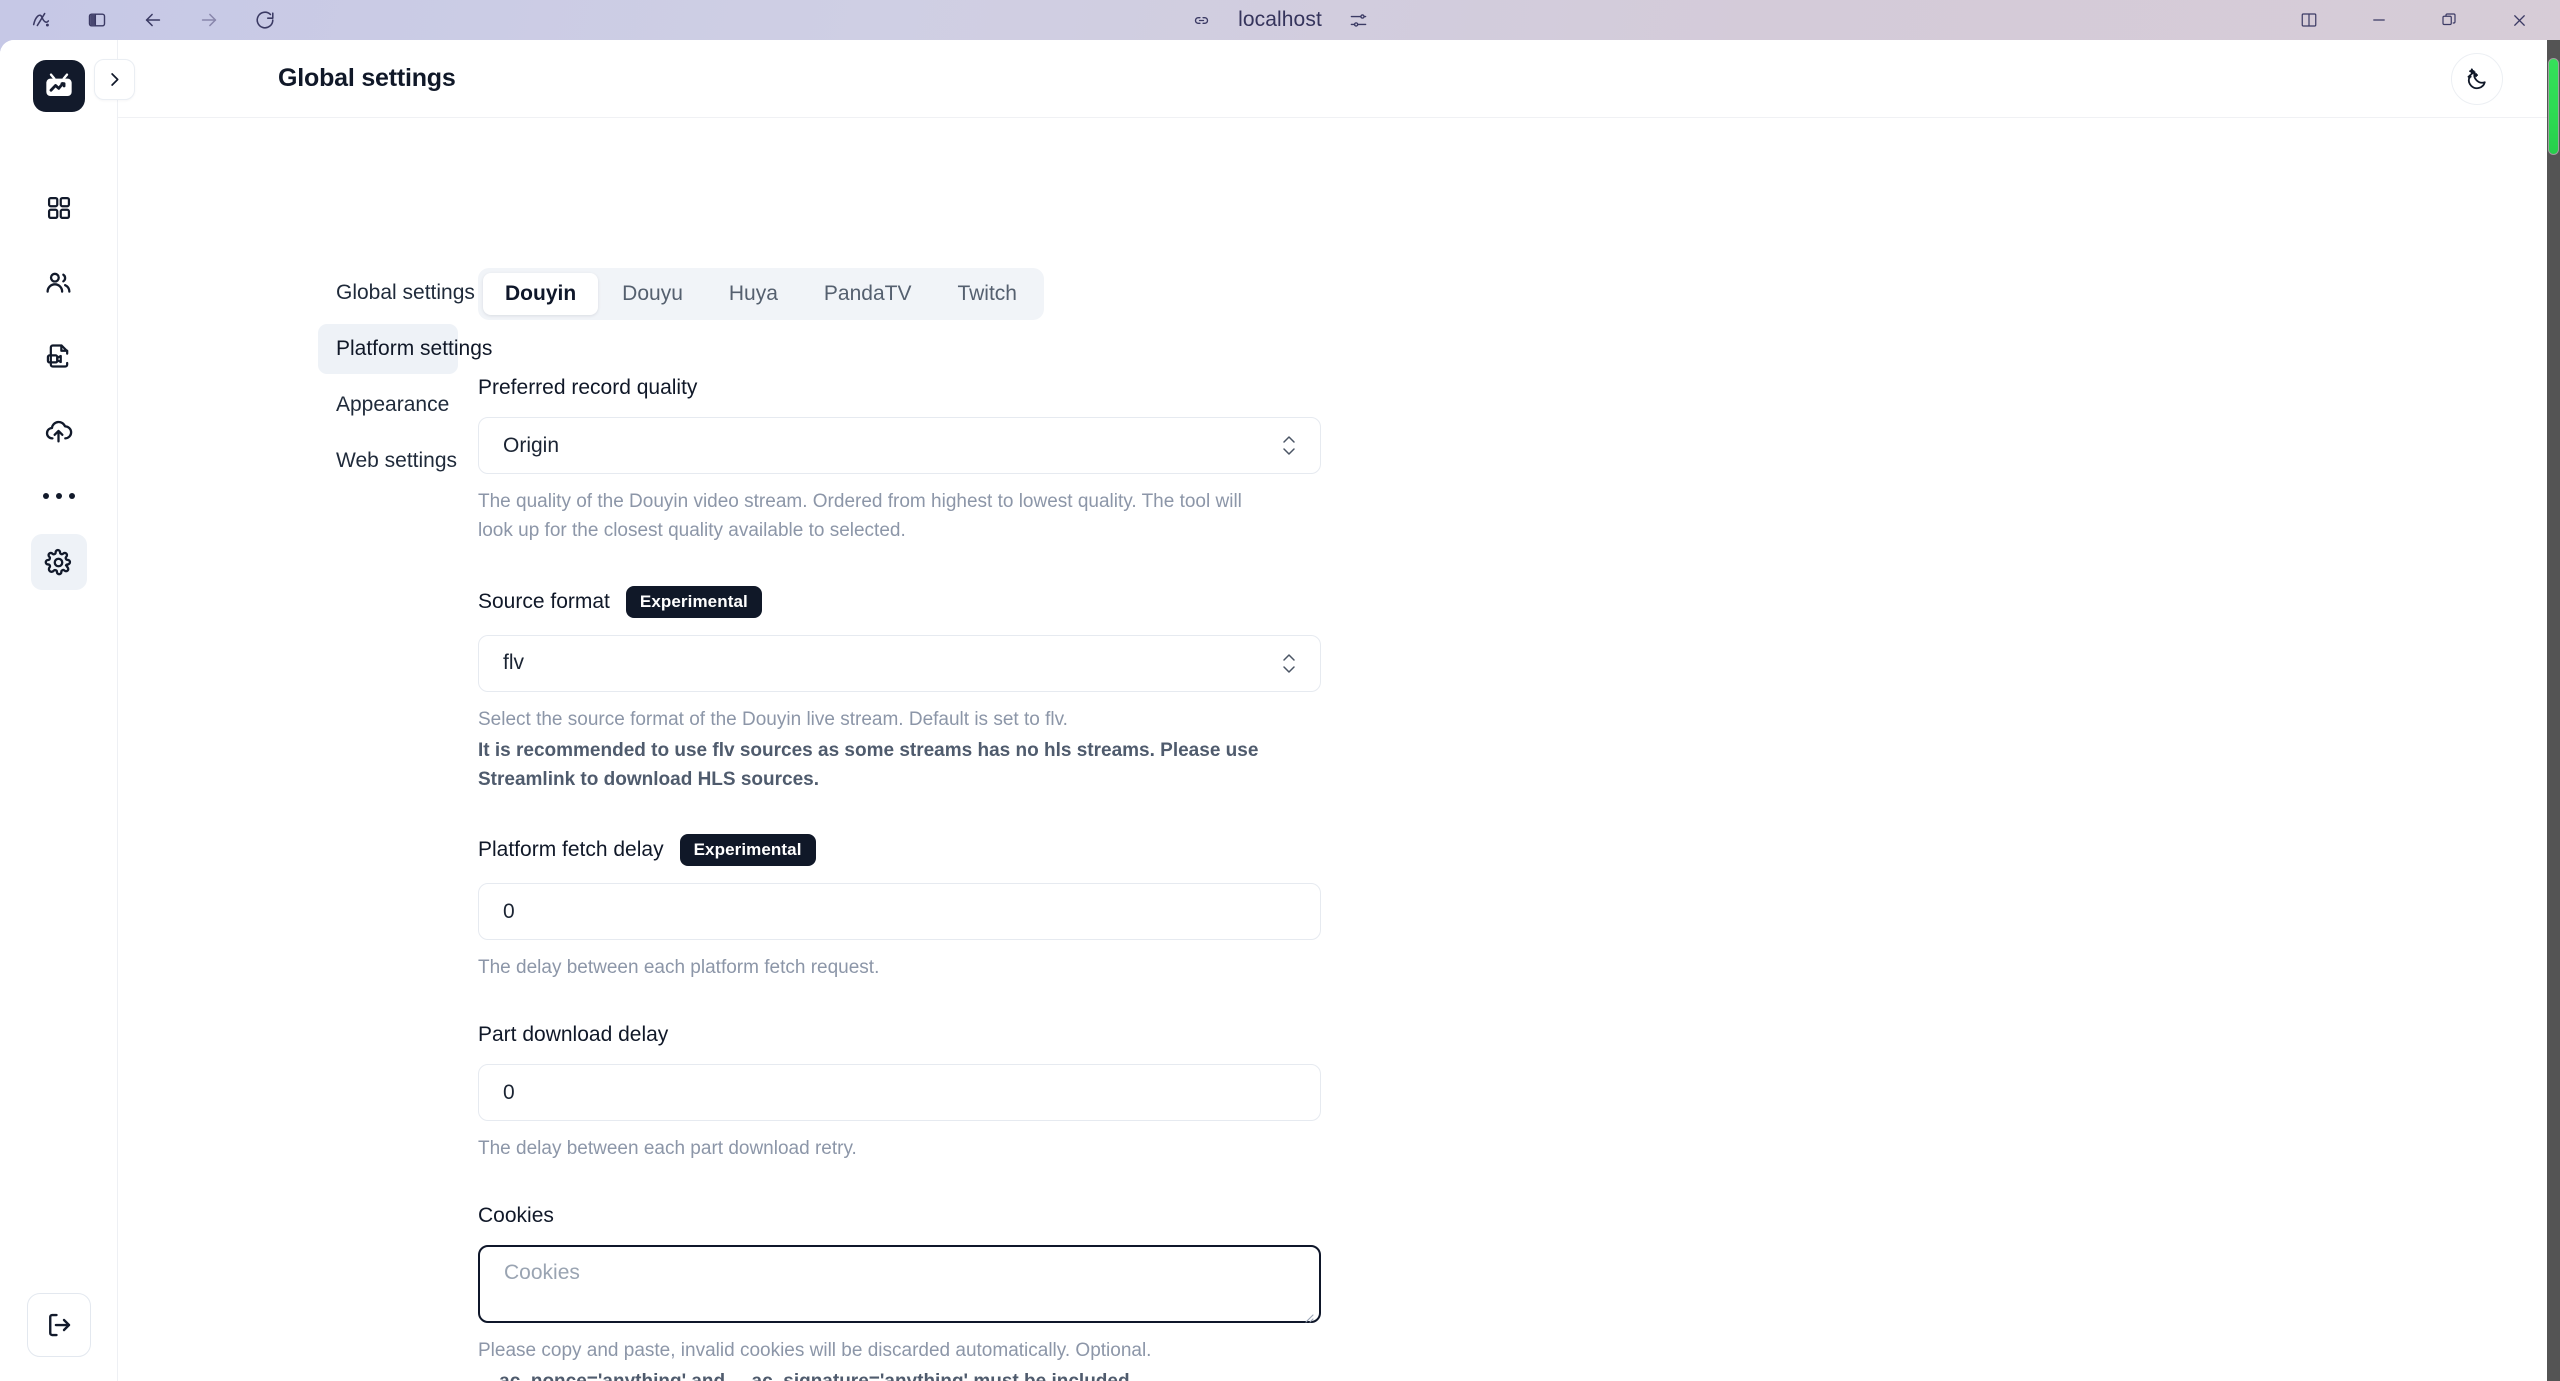 Image resolution: width=2560 pixels, height=1381 pixels. What do you see at coordinates (1512, 1035) in the screenshot?
I see `field-label-row: Part download delay` at bounding box center [1512, 1035].